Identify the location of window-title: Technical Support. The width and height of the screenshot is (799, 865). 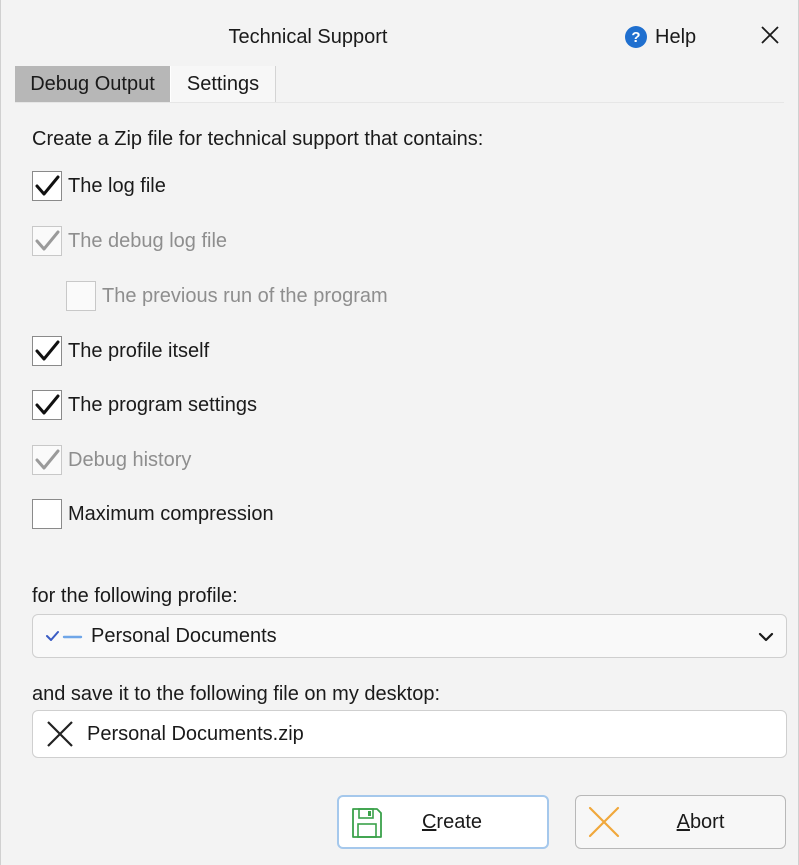
(308, 37).